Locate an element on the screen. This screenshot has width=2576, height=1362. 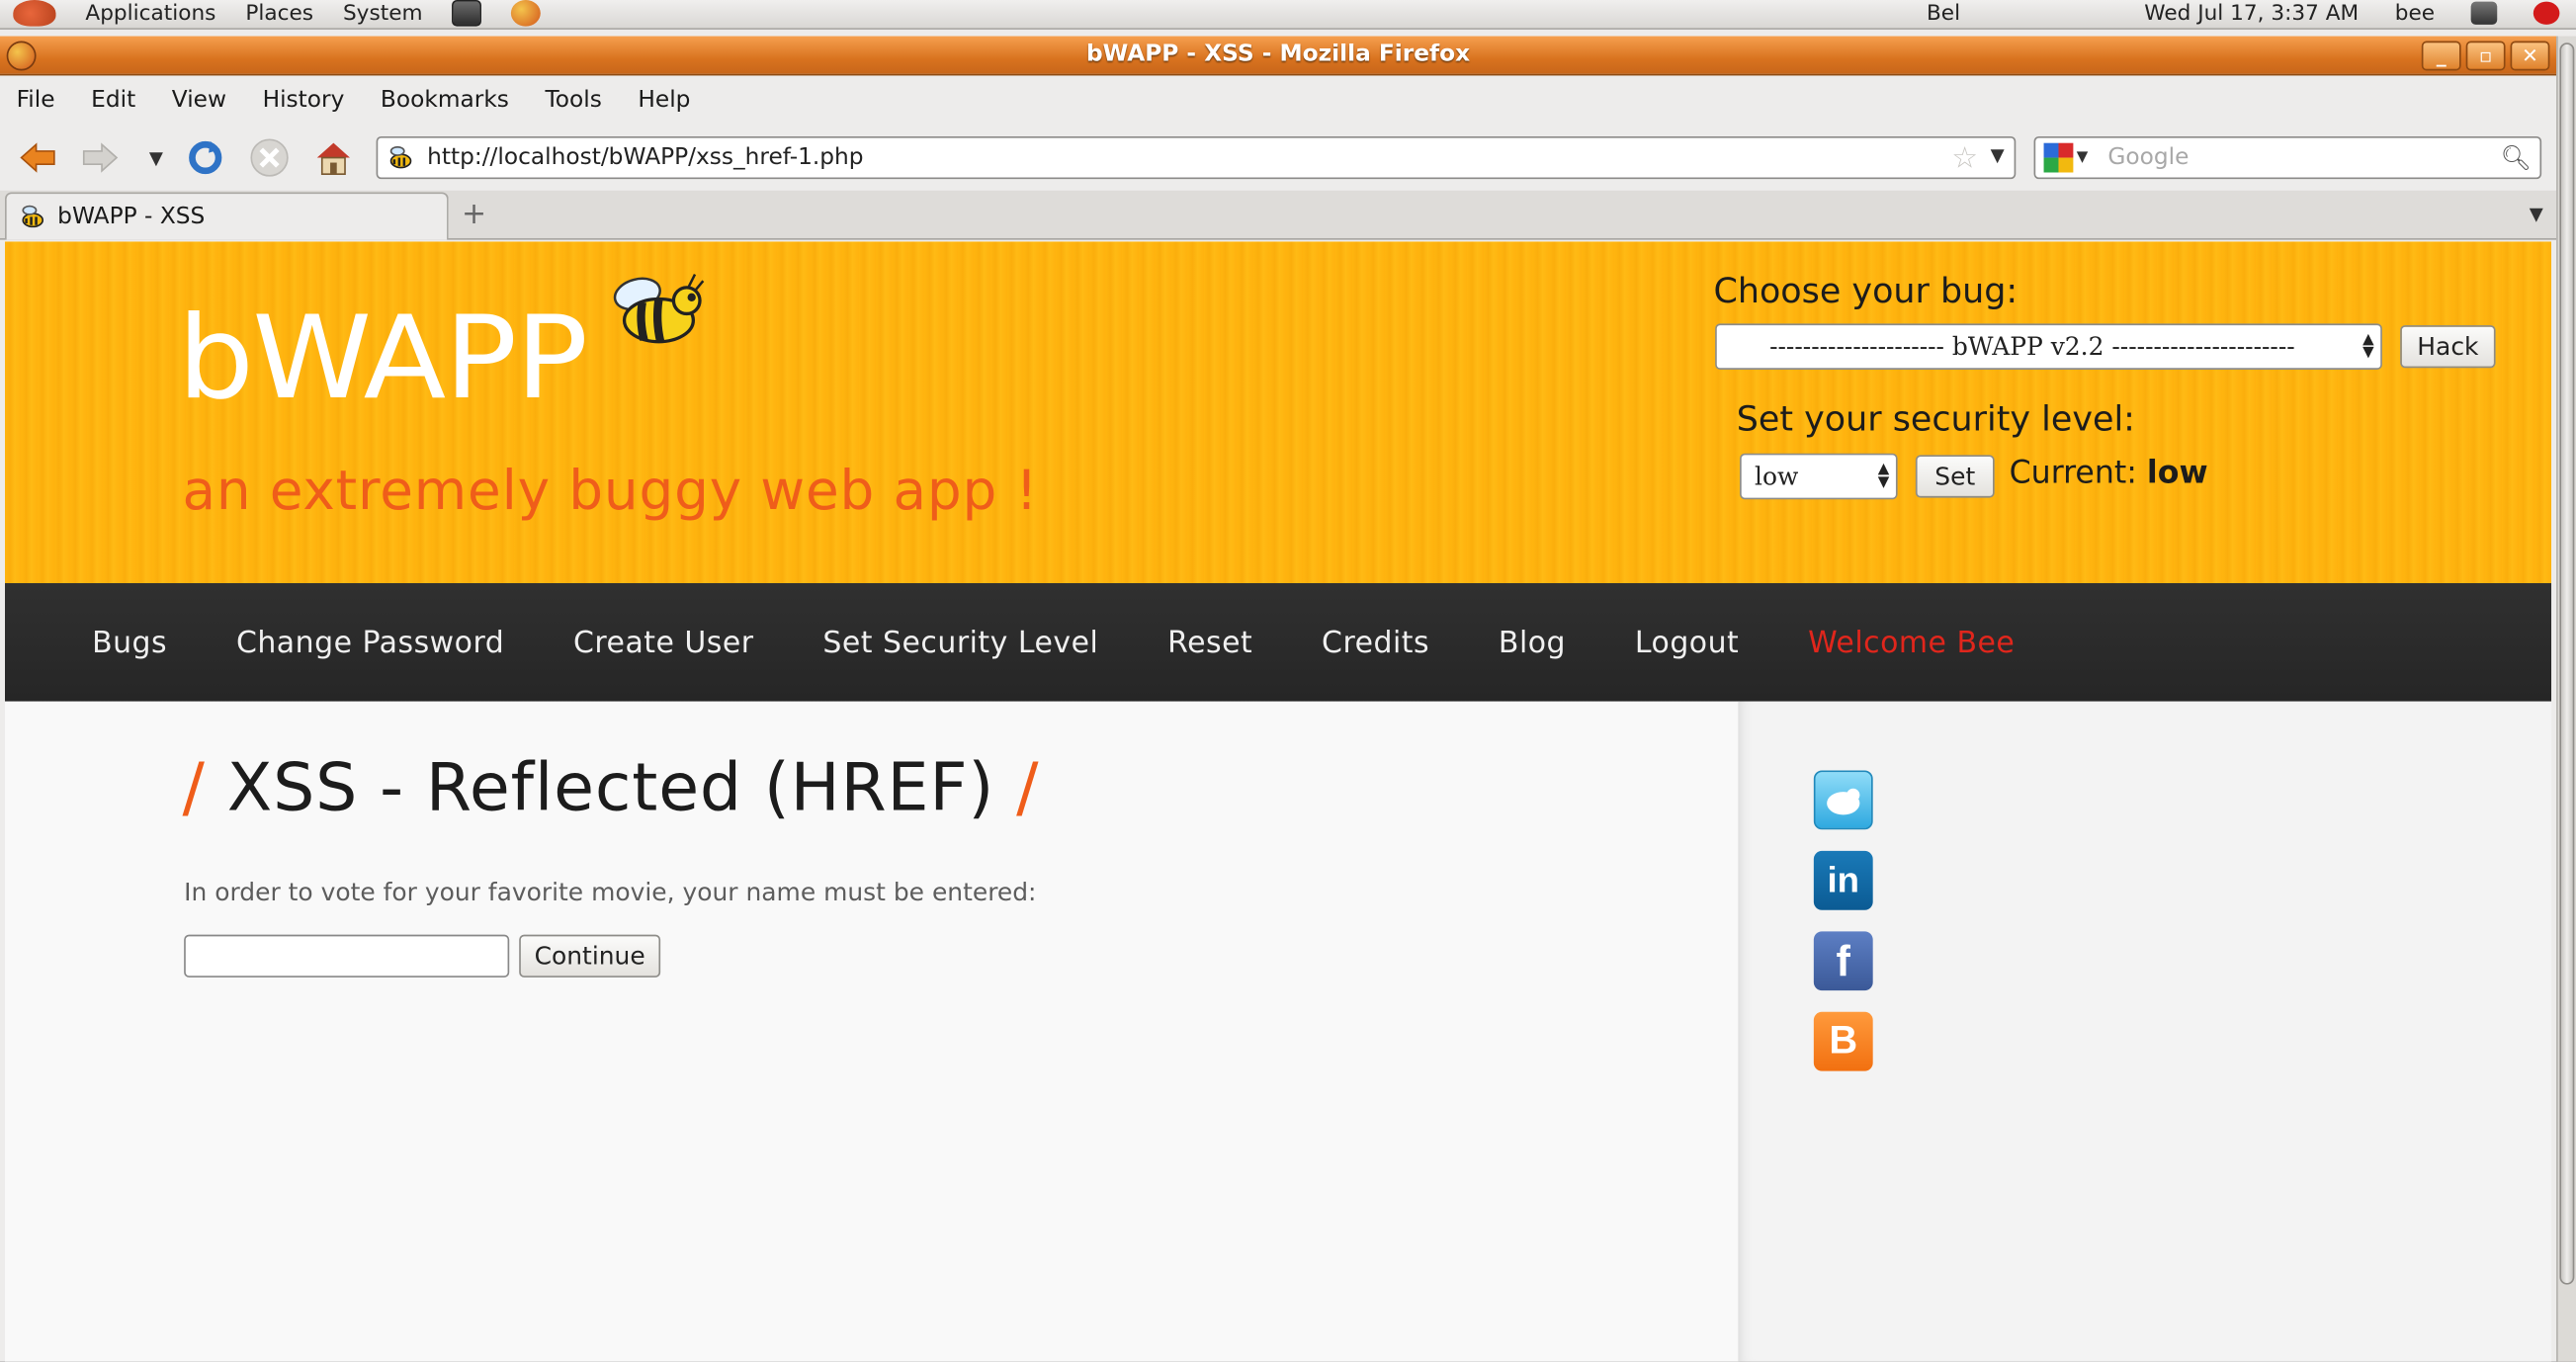
scrollbar-thumb is located at coordinates (2567, 664).